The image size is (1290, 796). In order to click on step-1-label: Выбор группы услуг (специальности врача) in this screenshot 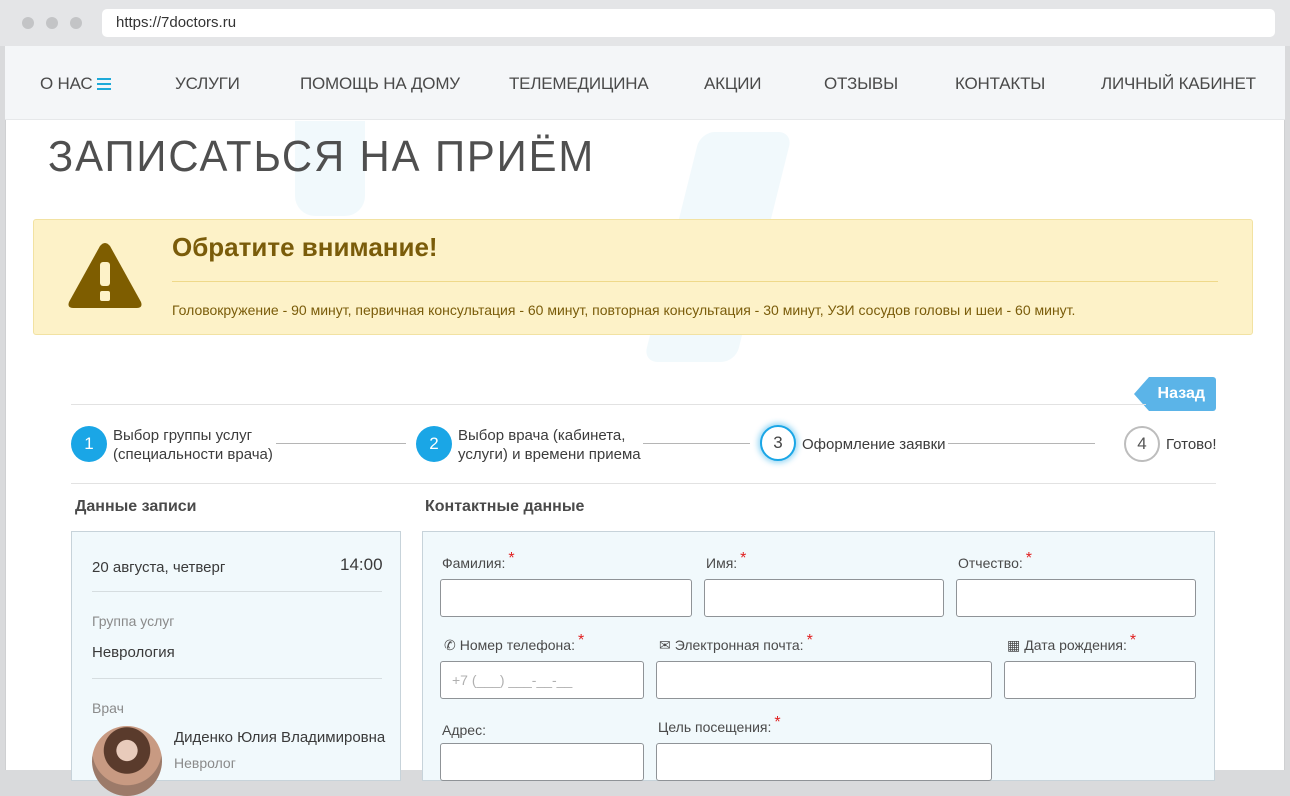, I will do `click(193, 445)`.